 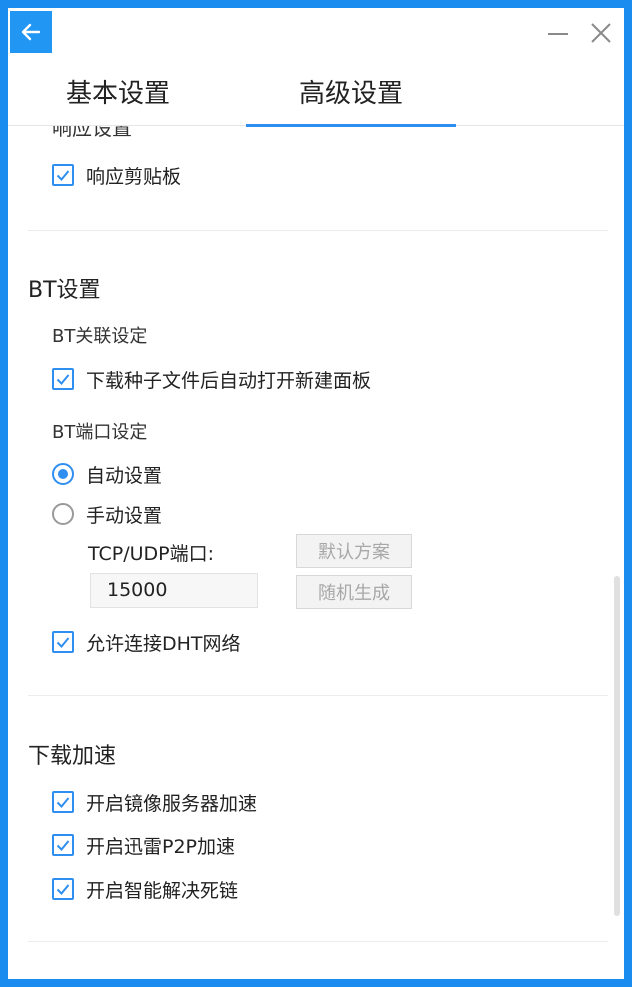 I want to click on auto-setting-radio: 自动设置, so click(x=107, y=474).